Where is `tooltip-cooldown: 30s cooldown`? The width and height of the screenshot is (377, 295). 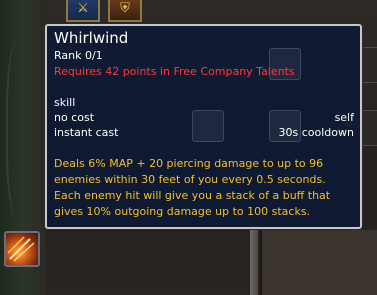
tooltip-cooldown: 30s cooldown is located at coordinates (316, 132).